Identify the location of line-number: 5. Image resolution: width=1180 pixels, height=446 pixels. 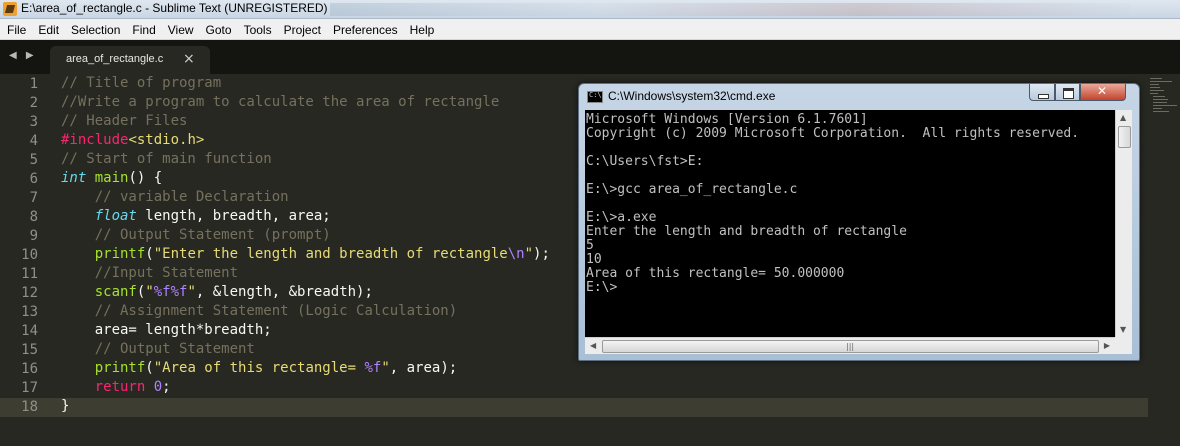
(33, 160).